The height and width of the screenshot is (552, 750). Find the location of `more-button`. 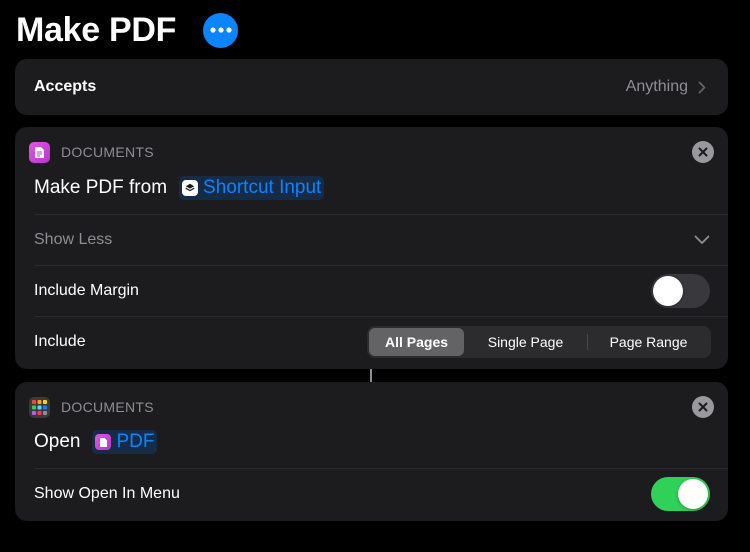

more-button is located at coordinates (221, 30).